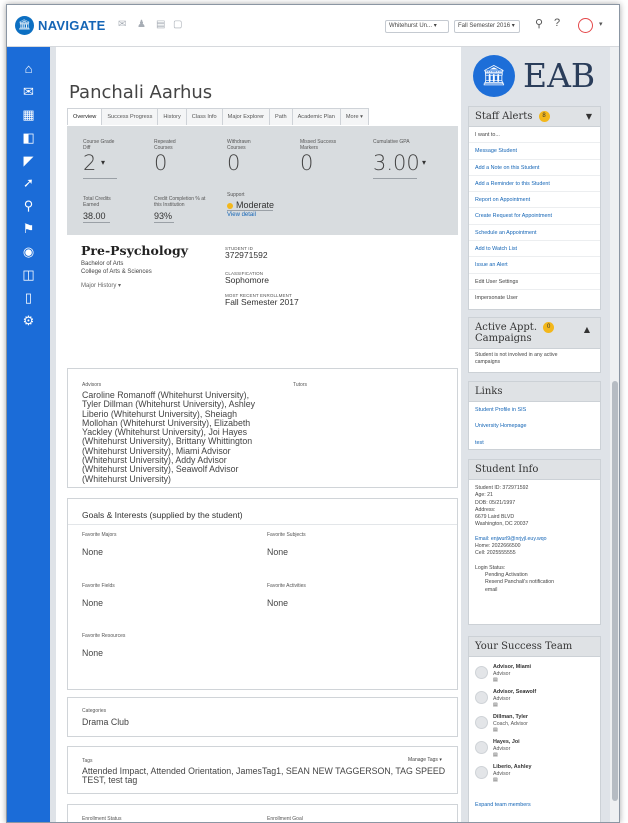  I want to click on analytics-icon: ◤, so click(28, 161).